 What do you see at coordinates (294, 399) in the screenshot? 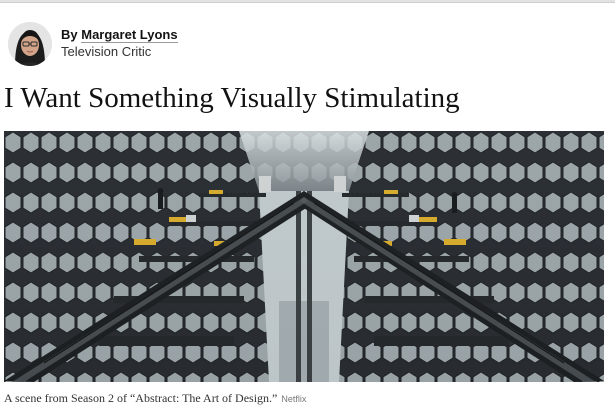
I see `image-credit: Netflix` at bounding box center [294, 399].